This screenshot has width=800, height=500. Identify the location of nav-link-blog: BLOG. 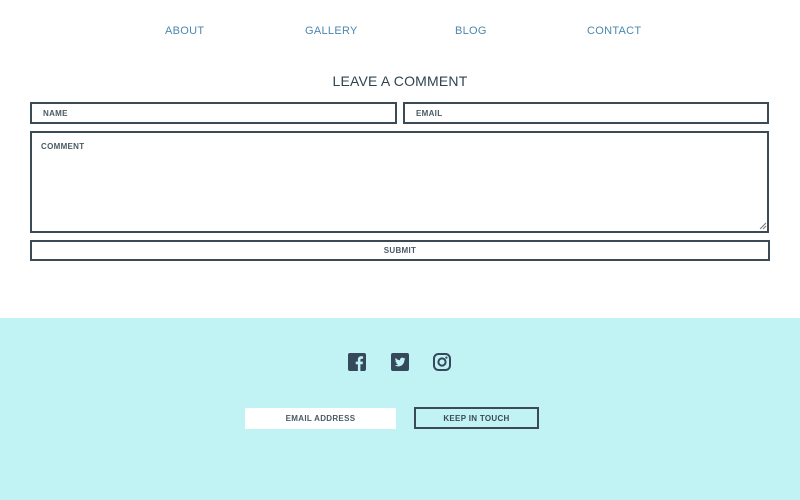
(471, 31).